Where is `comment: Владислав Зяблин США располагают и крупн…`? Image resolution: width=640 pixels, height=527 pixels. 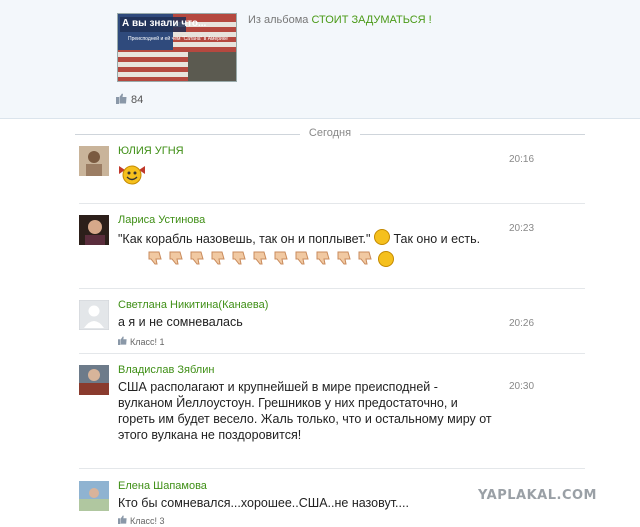 comment: Владислав Зяблин США располагают и крупн… is located at coordinates (319, 409).